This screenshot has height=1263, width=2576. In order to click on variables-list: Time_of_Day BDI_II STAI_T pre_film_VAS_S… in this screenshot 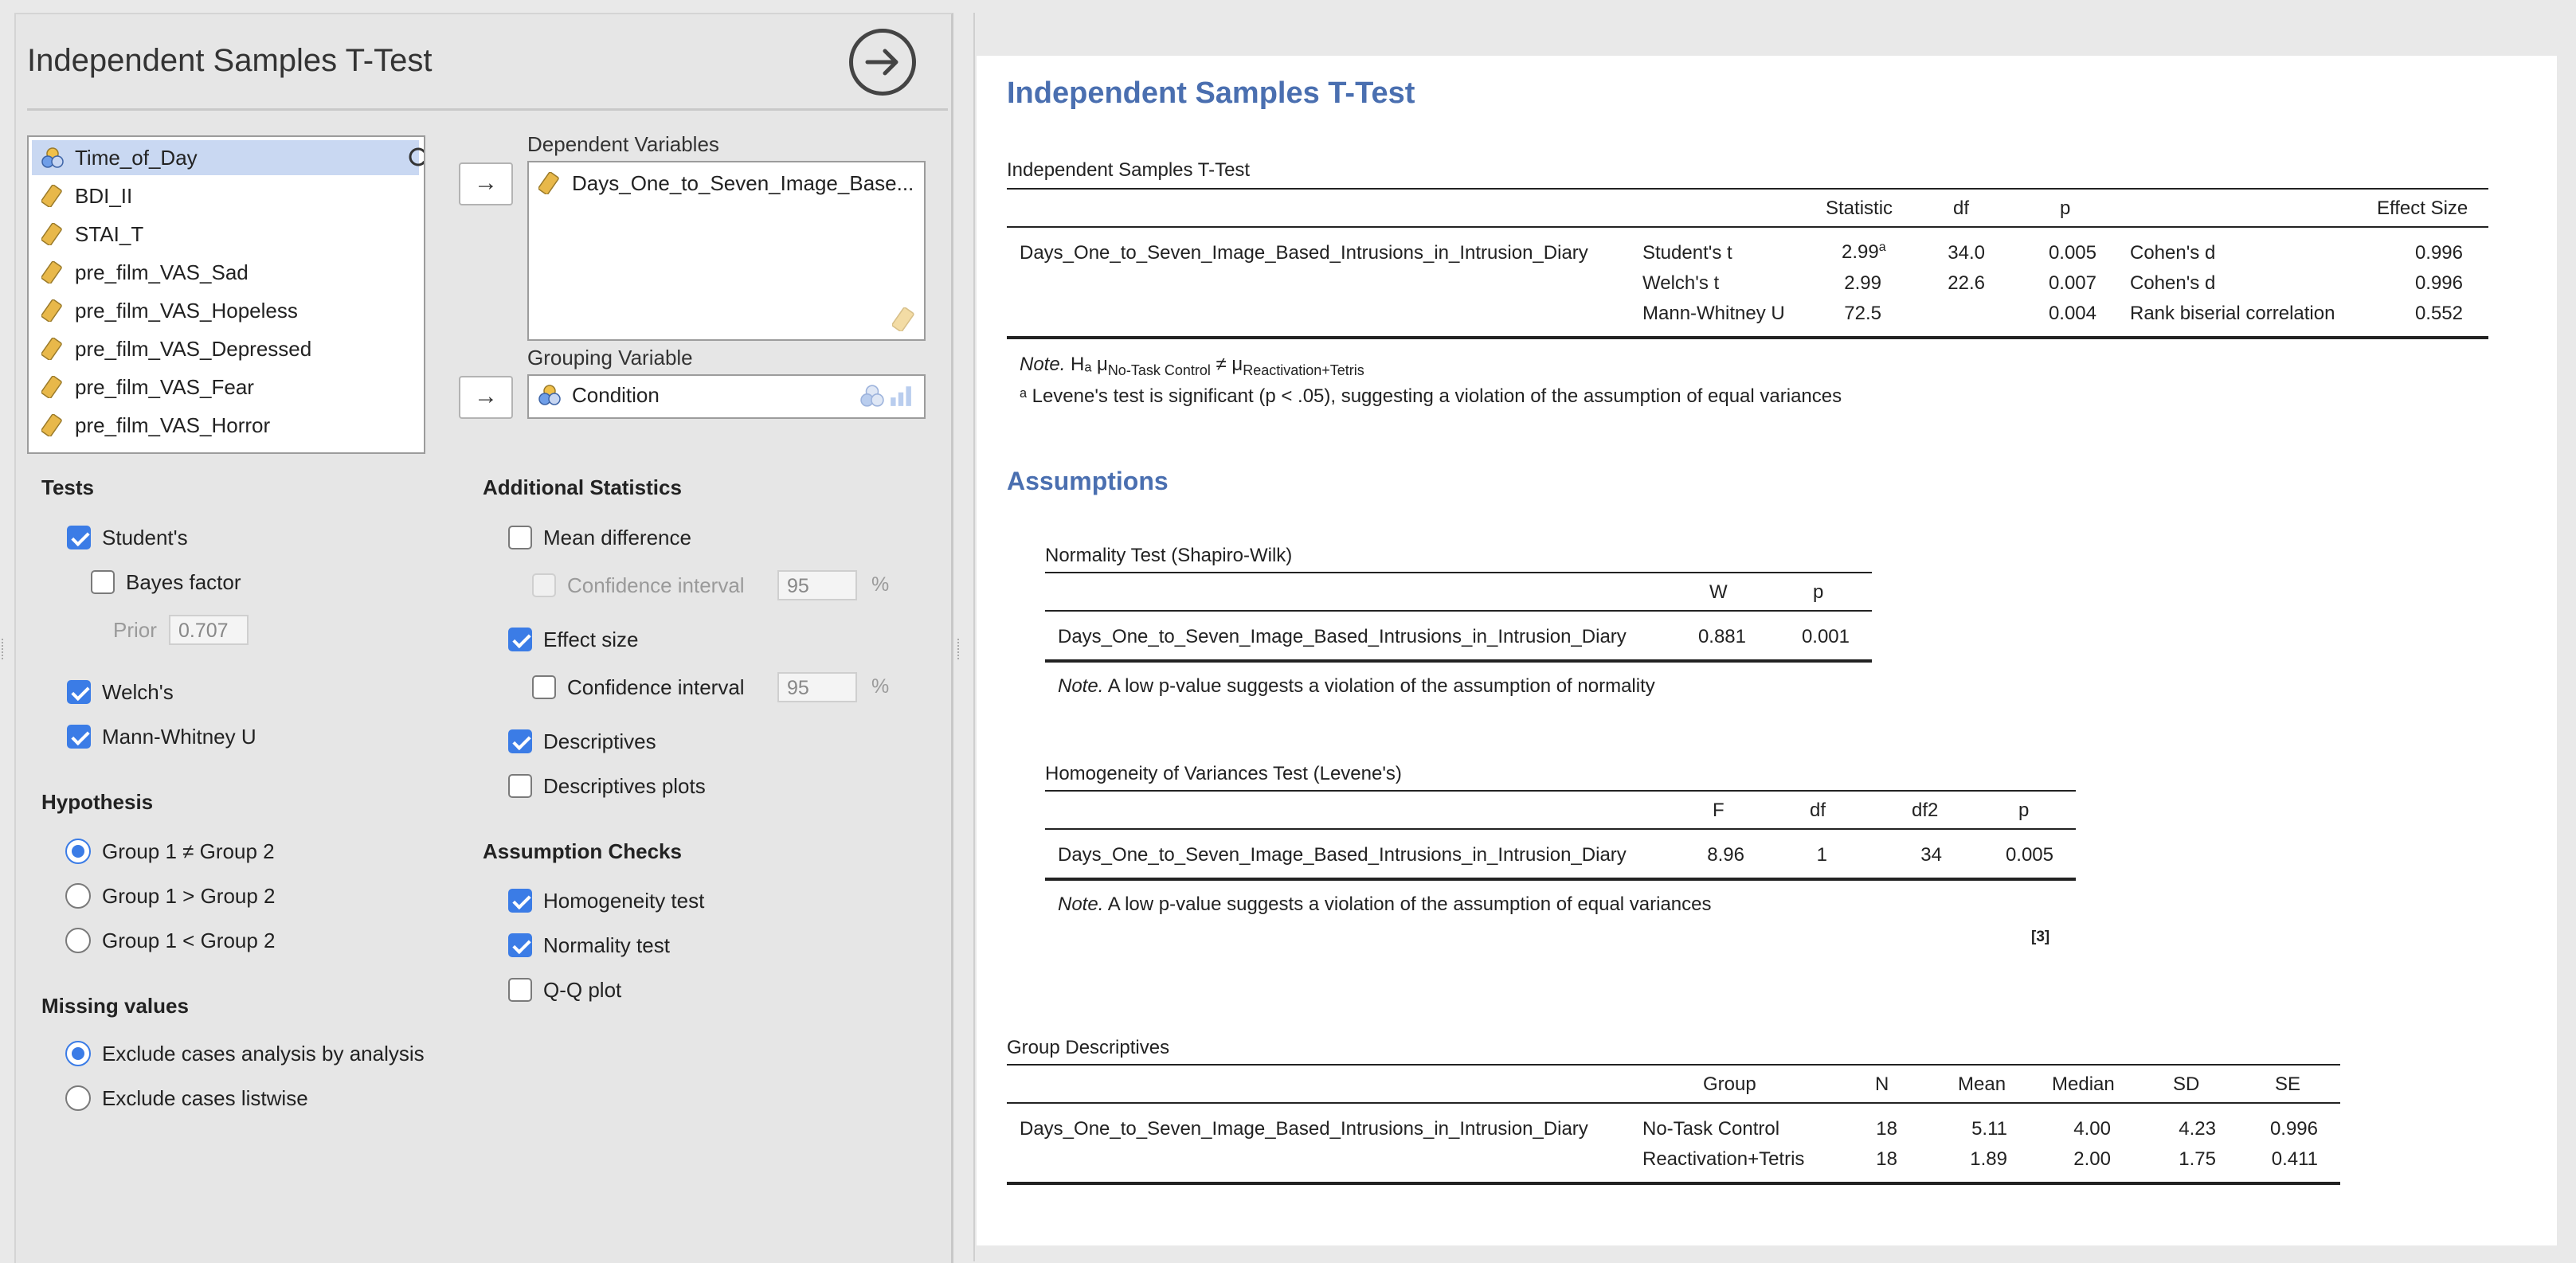, I will do `click(226, 295)`.